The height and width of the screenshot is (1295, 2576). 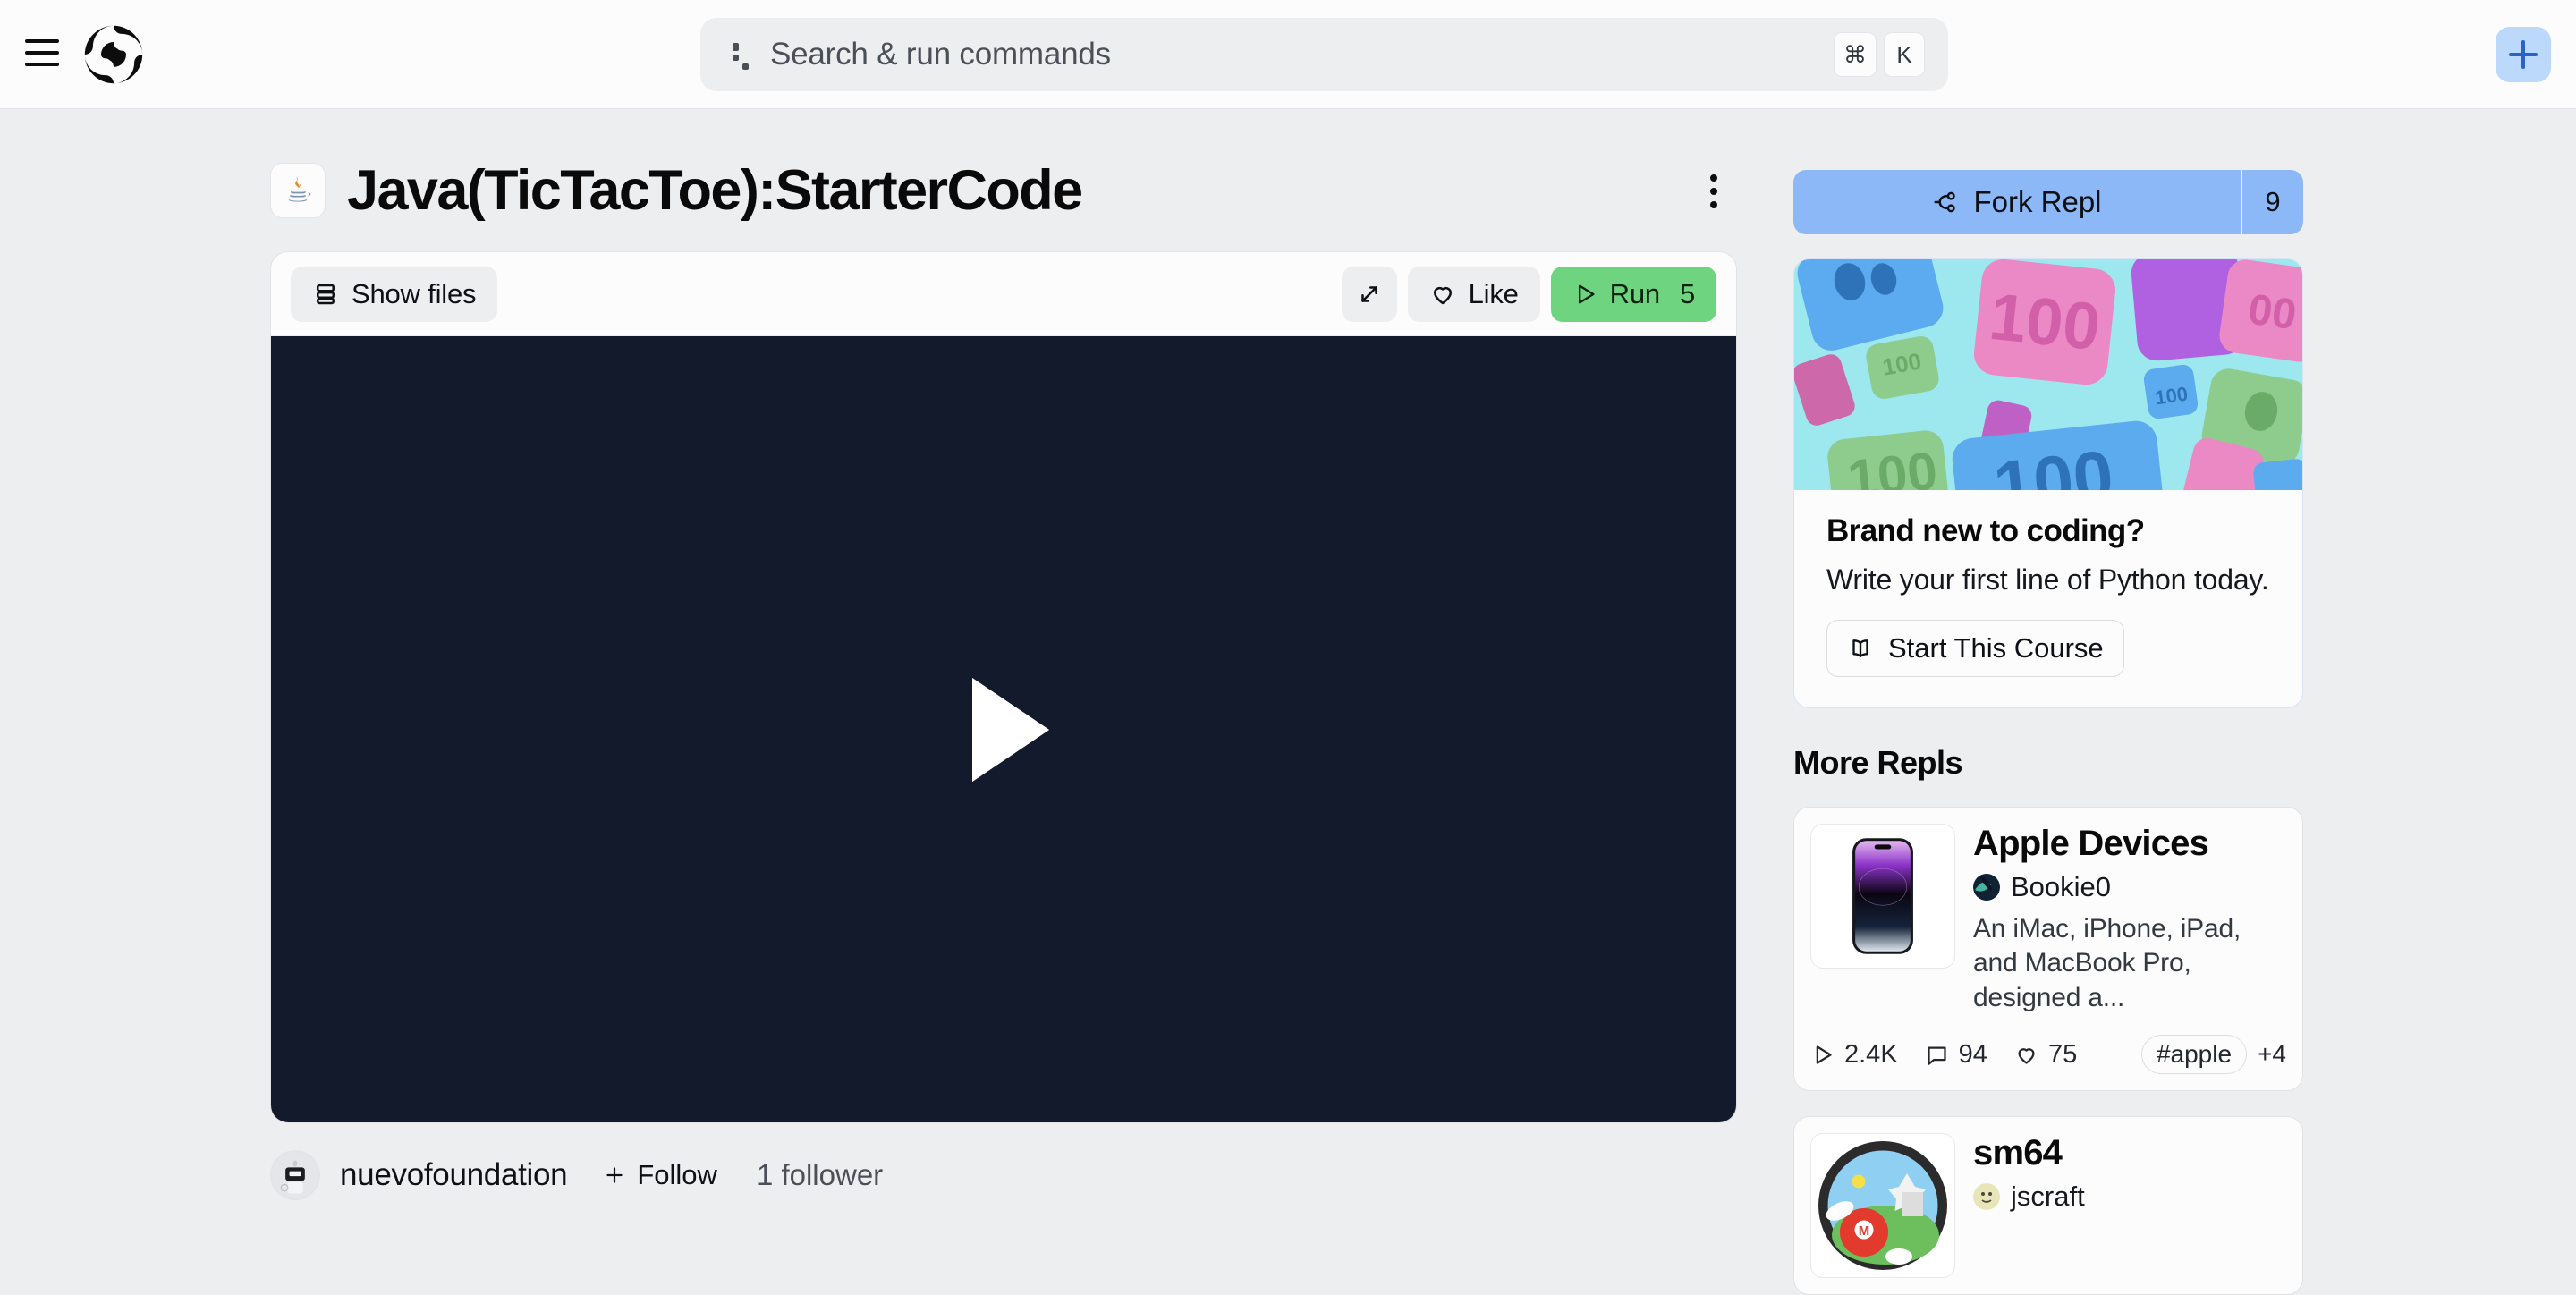 I want to click on follow-button: Follow, so click(x=660, y=1175).